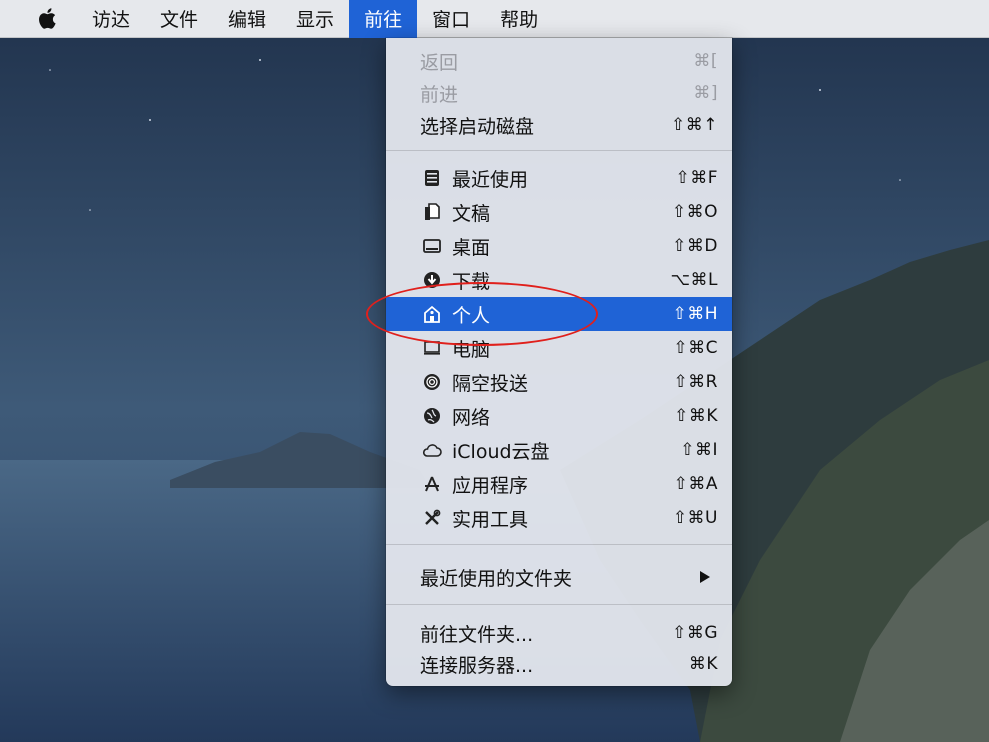 The height and width of the screenshot is (742, 989). I want to click on menu-file: 文件, so click(179, 19).